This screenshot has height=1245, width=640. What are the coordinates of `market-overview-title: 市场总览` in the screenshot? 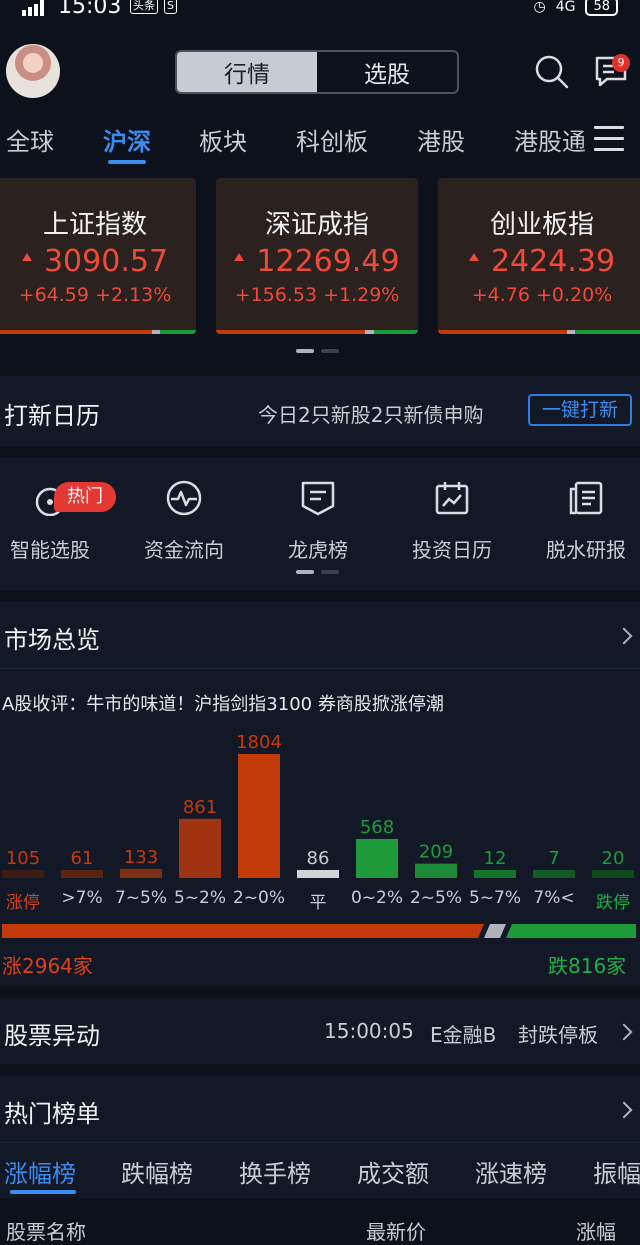 It's located at (52, 640).